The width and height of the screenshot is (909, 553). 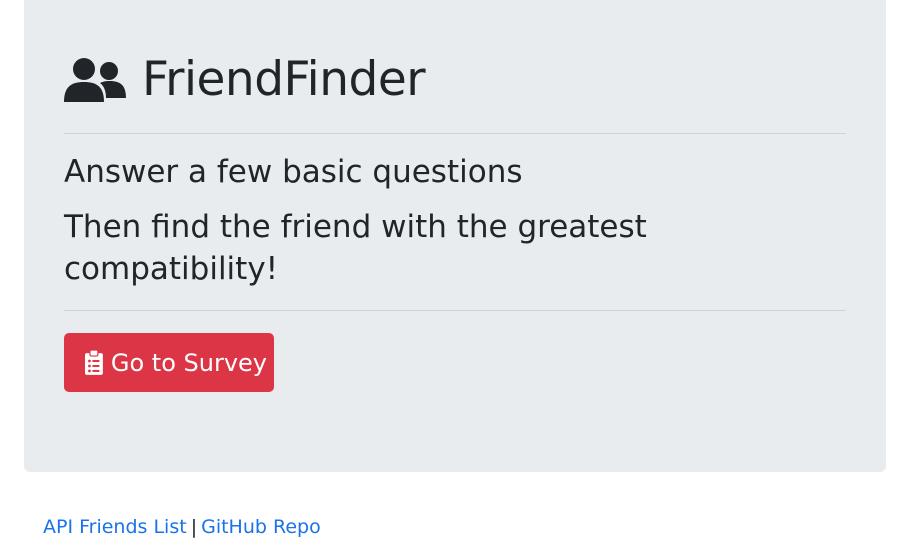 I want to click on footer: API Friends List | GitHub Repo, so click(x=182, y=527).